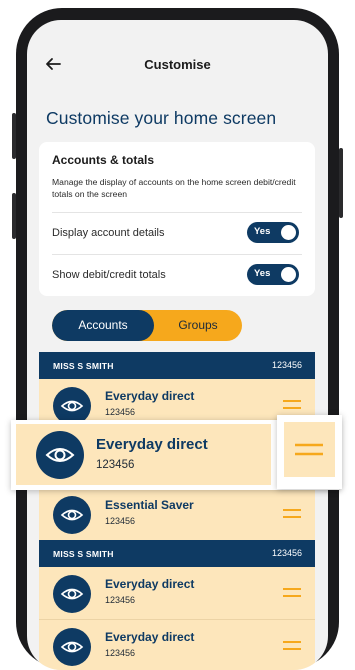 The width and height of the screenshot is (355, 670). Describe the element at coordinates (273, 232) in the screenshot. I see `display-account-details-toggle: Yes` at that location.